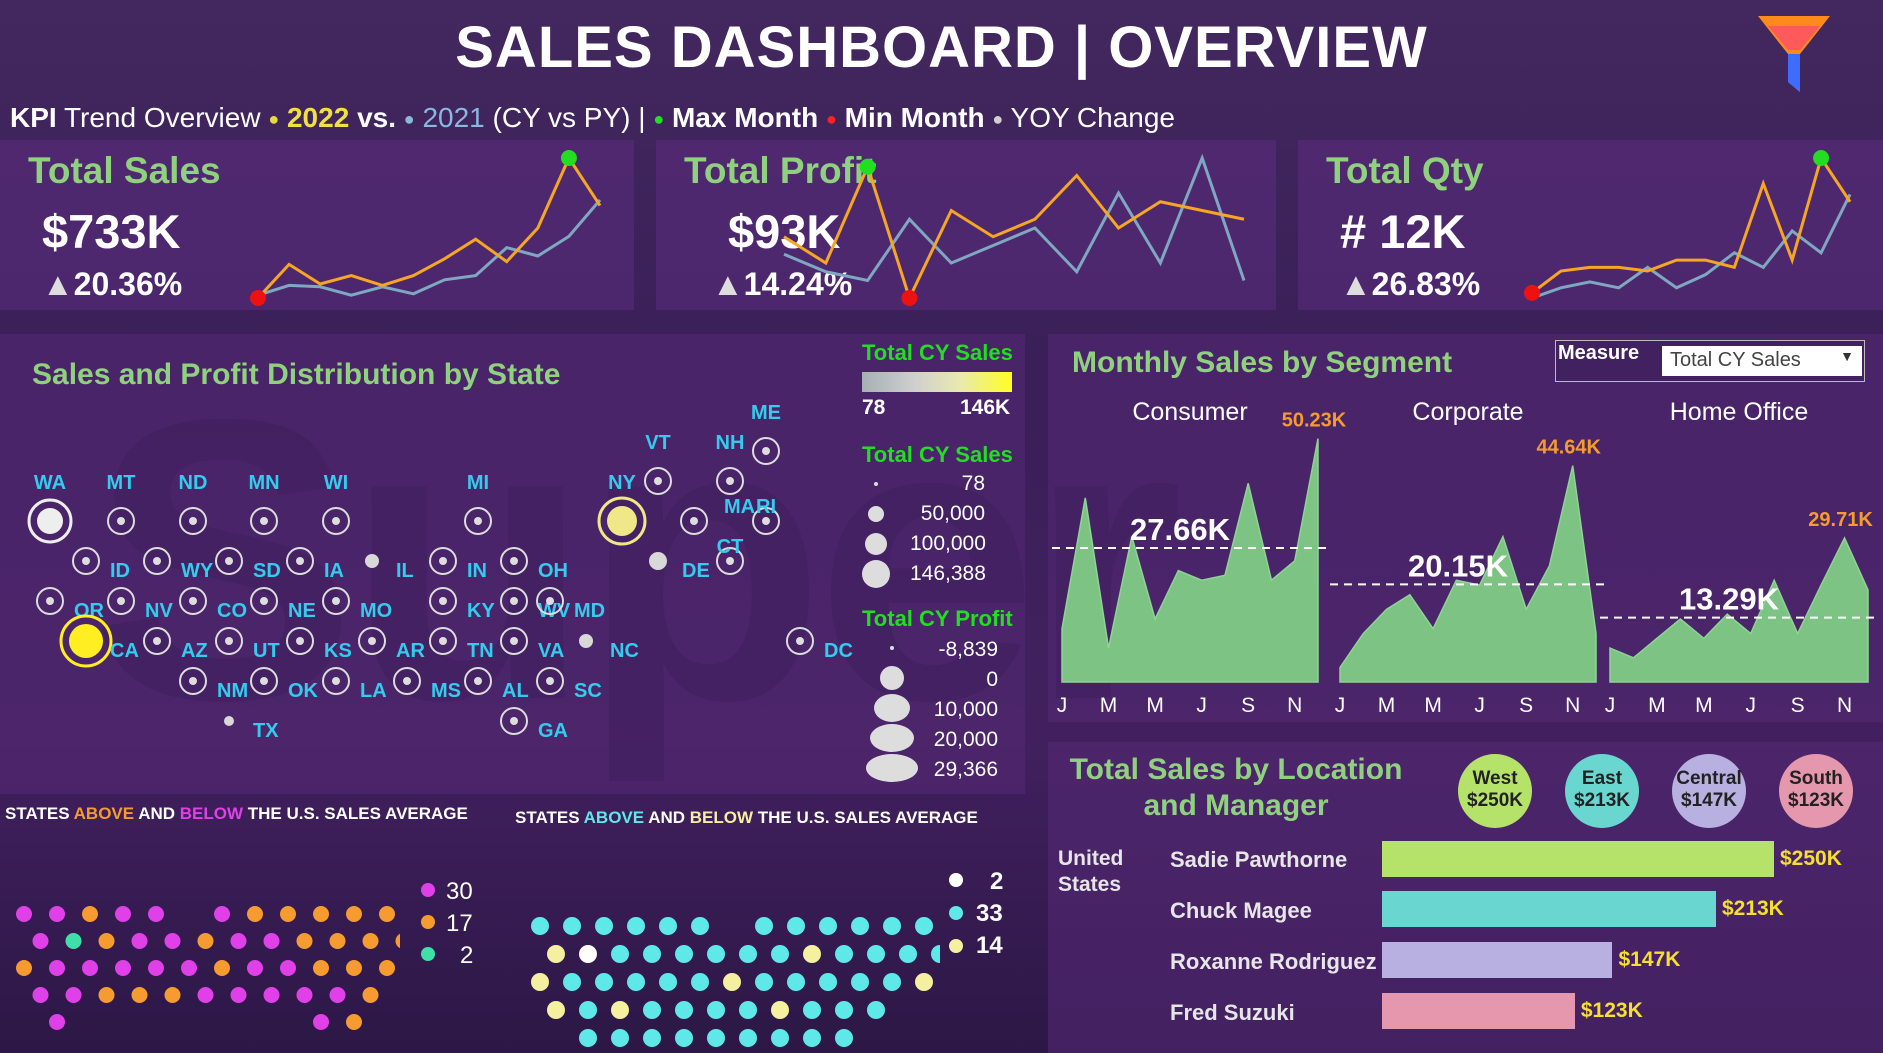  What do you see at coordinates (515, 691) in the screenshot?
I see `state-label: AL` at bounding box center [515, 691].